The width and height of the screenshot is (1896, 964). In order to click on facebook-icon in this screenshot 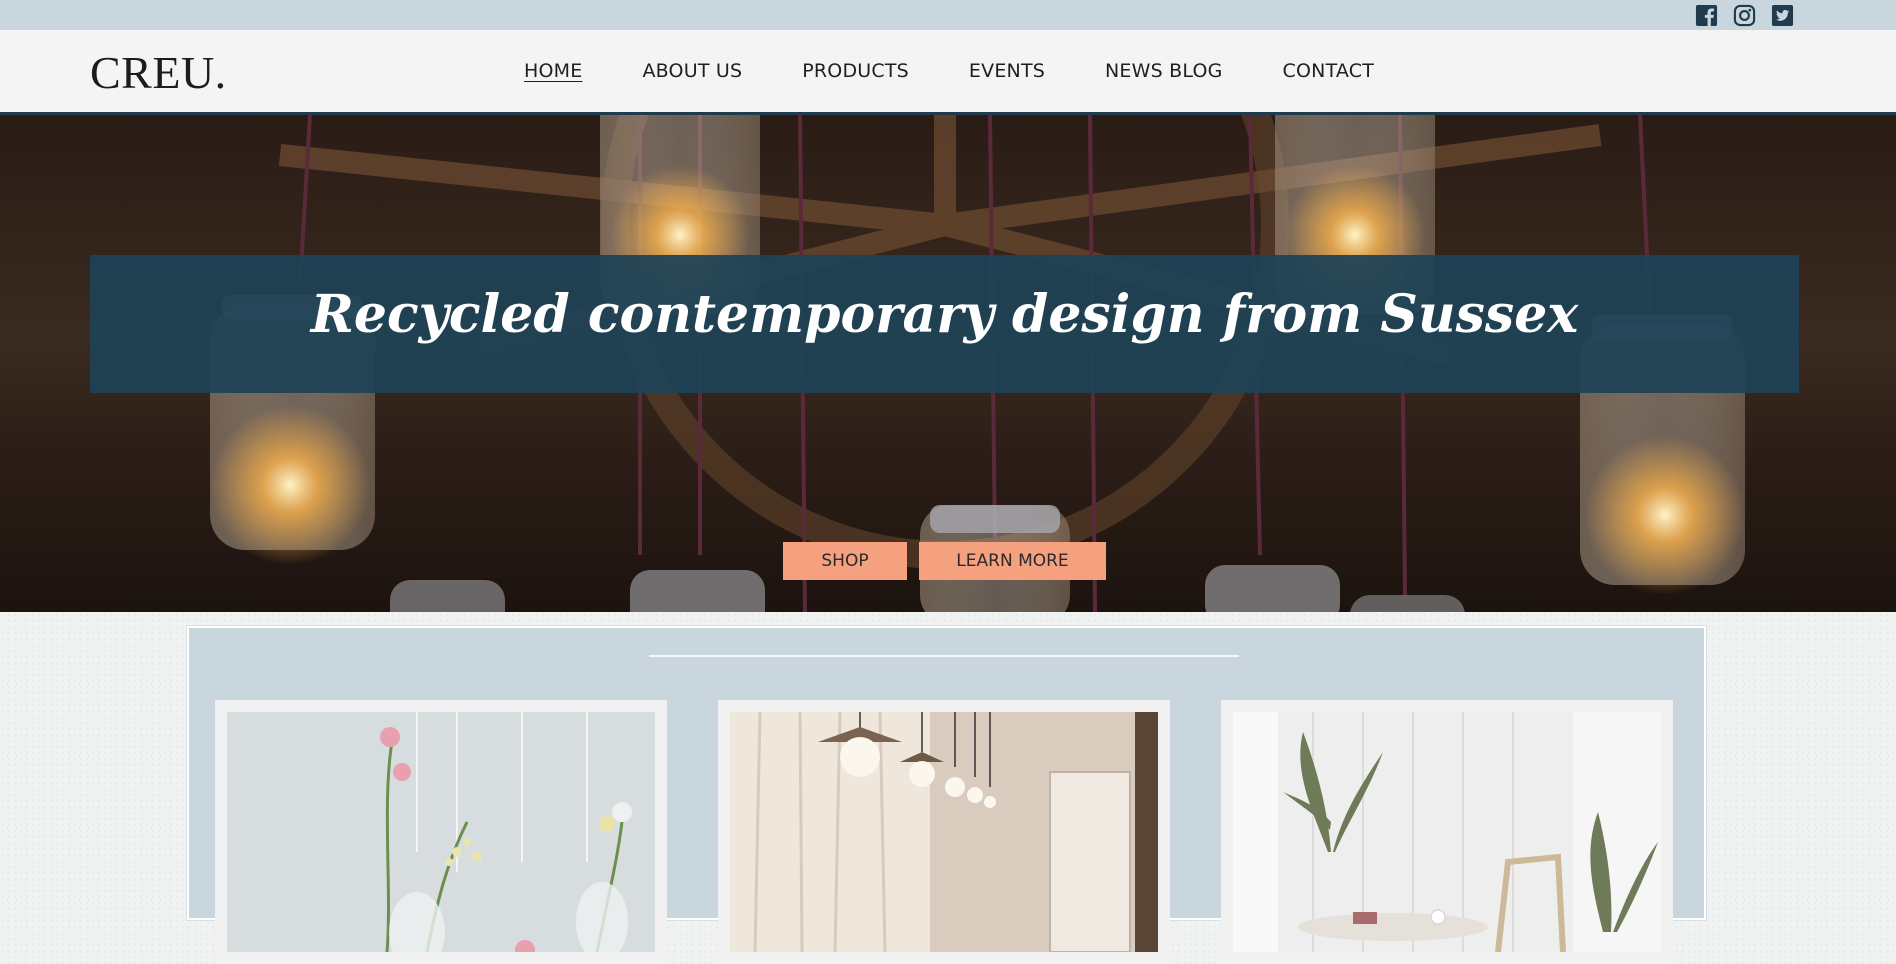, I will do `click(1706, 15)`.